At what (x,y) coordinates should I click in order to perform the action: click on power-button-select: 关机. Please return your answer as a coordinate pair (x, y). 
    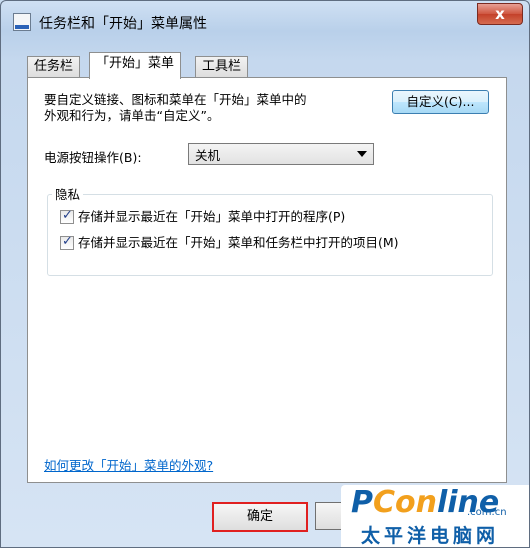
    Looking at the image, I should click on (281, 154).